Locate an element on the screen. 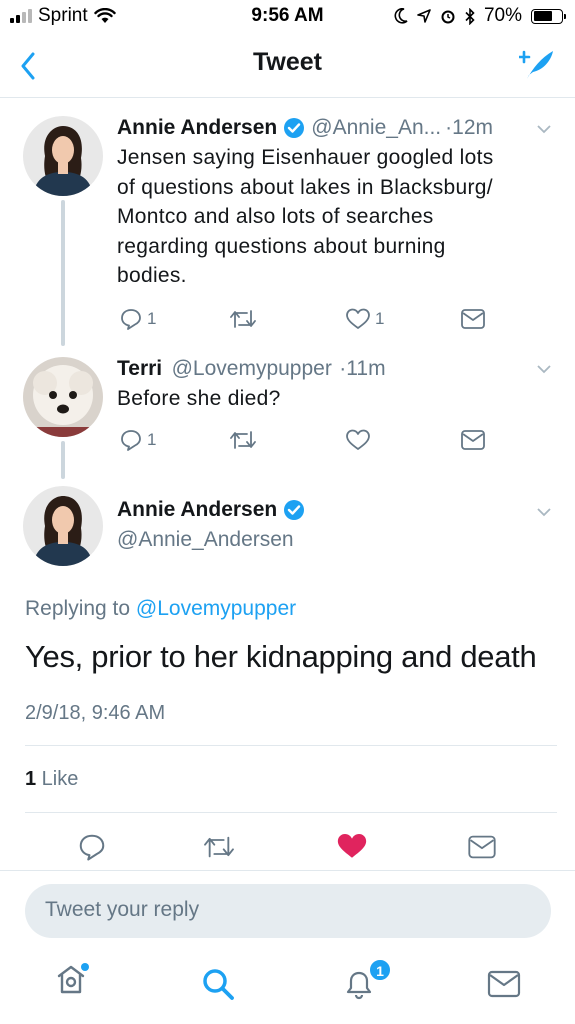  alarm-icon is located at coordinates (448, 17).